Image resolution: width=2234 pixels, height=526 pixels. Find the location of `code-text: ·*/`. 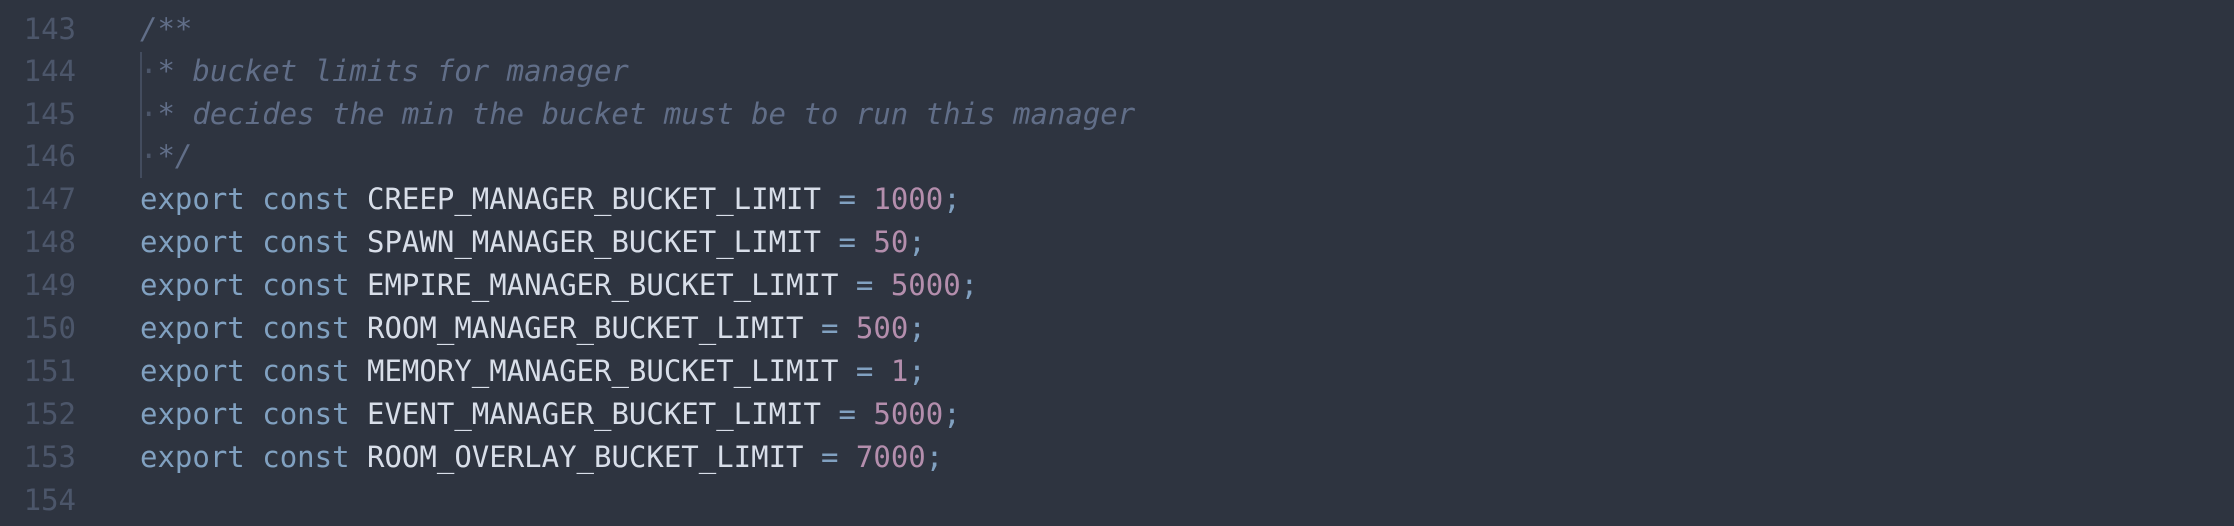

code-text: ·*/ is located at coordinates (166, 156).